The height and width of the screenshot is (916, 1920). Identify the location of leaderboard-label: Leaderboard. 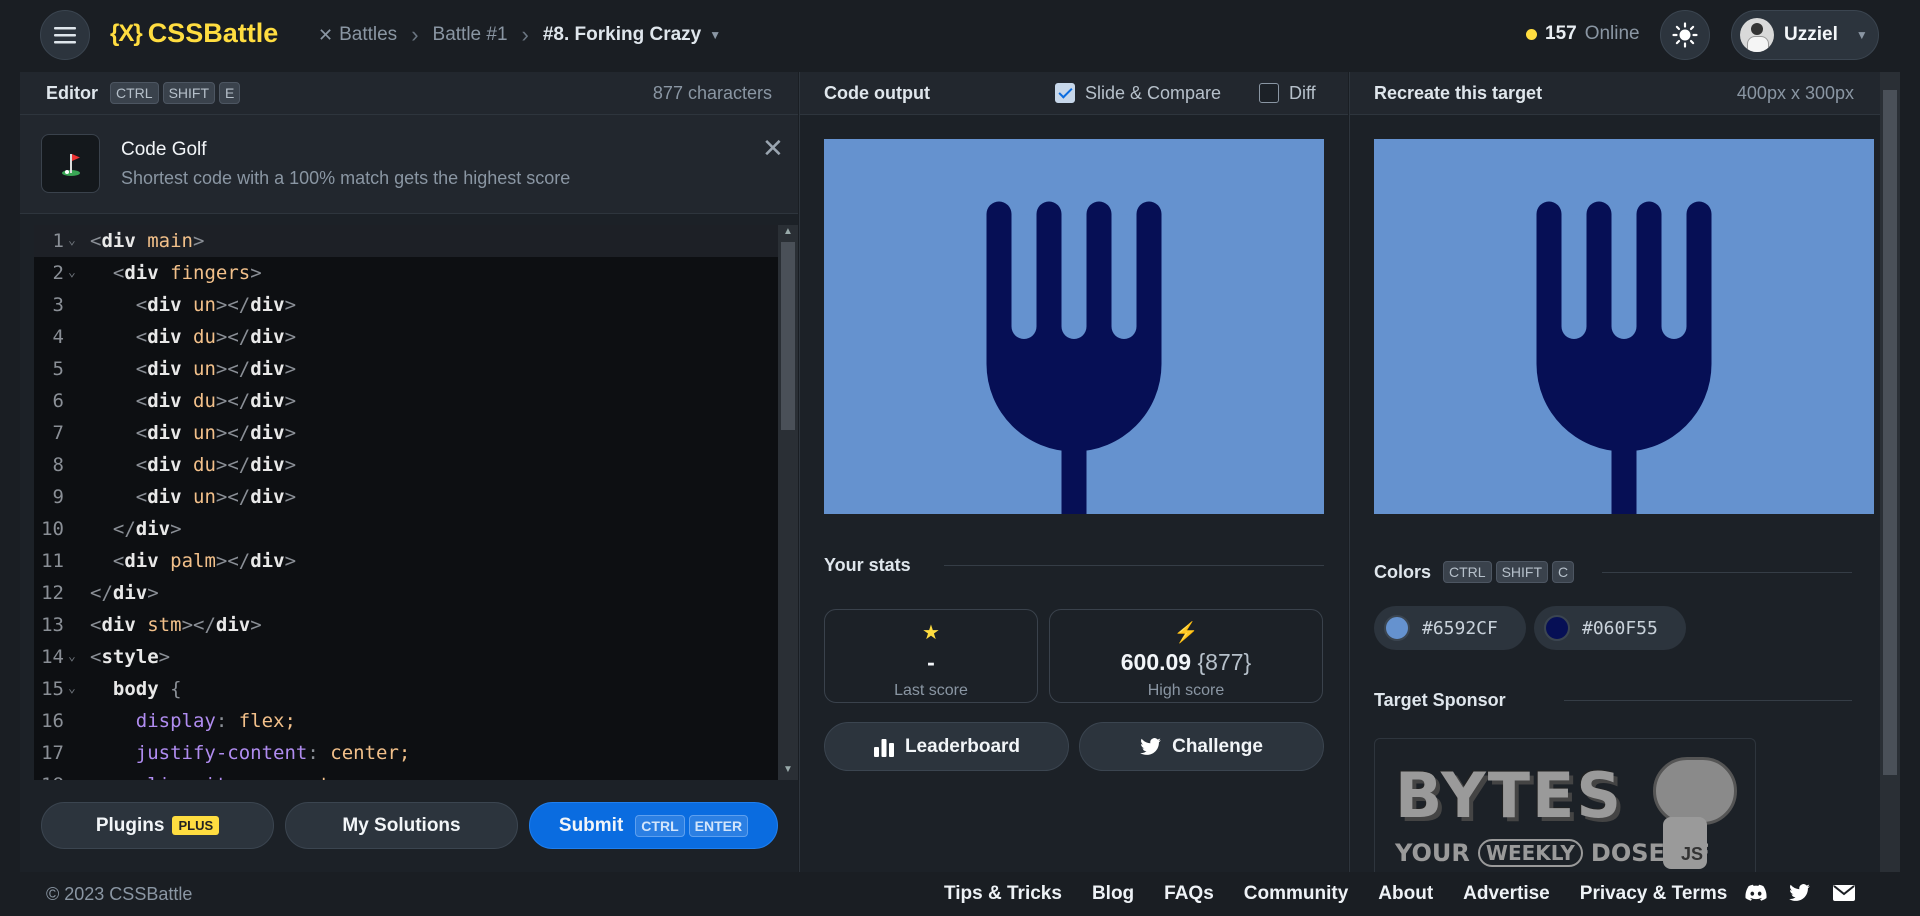
(962, 746).